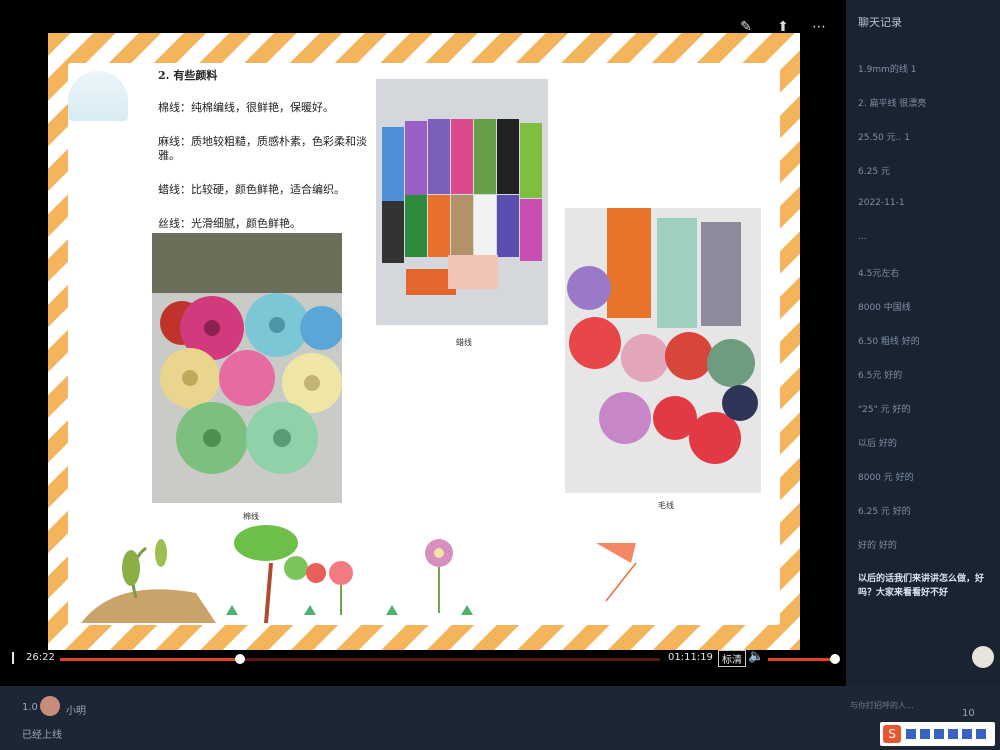 The image size is (1000, 750). I want to click on chat-title: 聊天记录, so click(880, 22).